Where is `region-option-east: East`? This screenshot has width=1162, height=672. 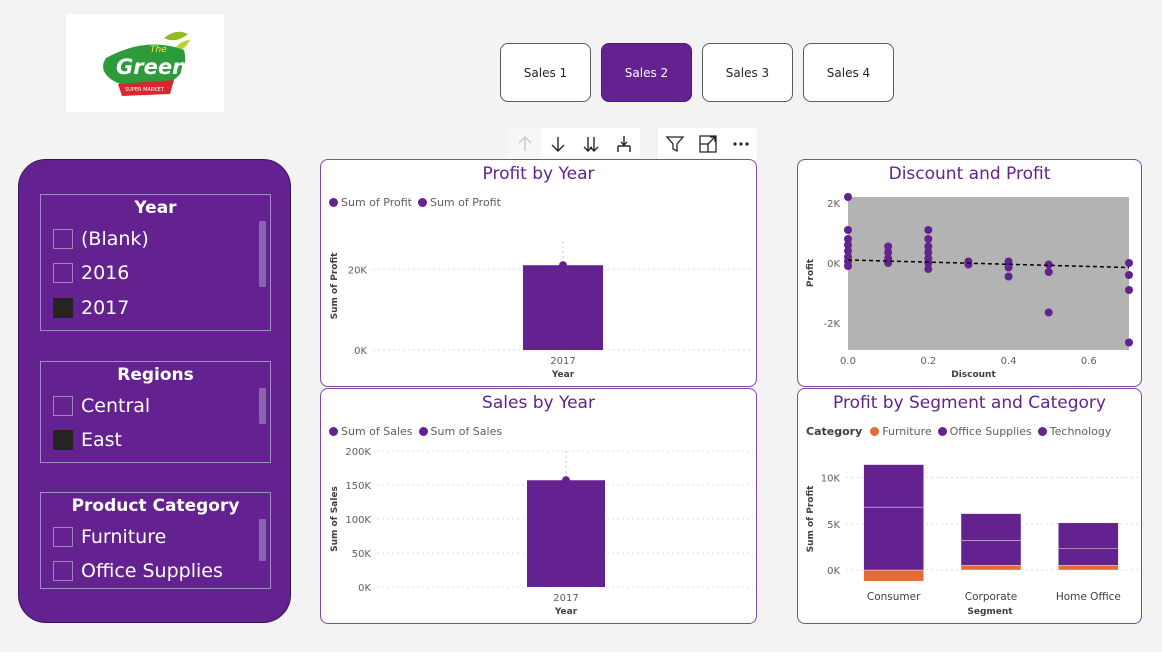 region-option-east: East is located at coordinates (87, 440).